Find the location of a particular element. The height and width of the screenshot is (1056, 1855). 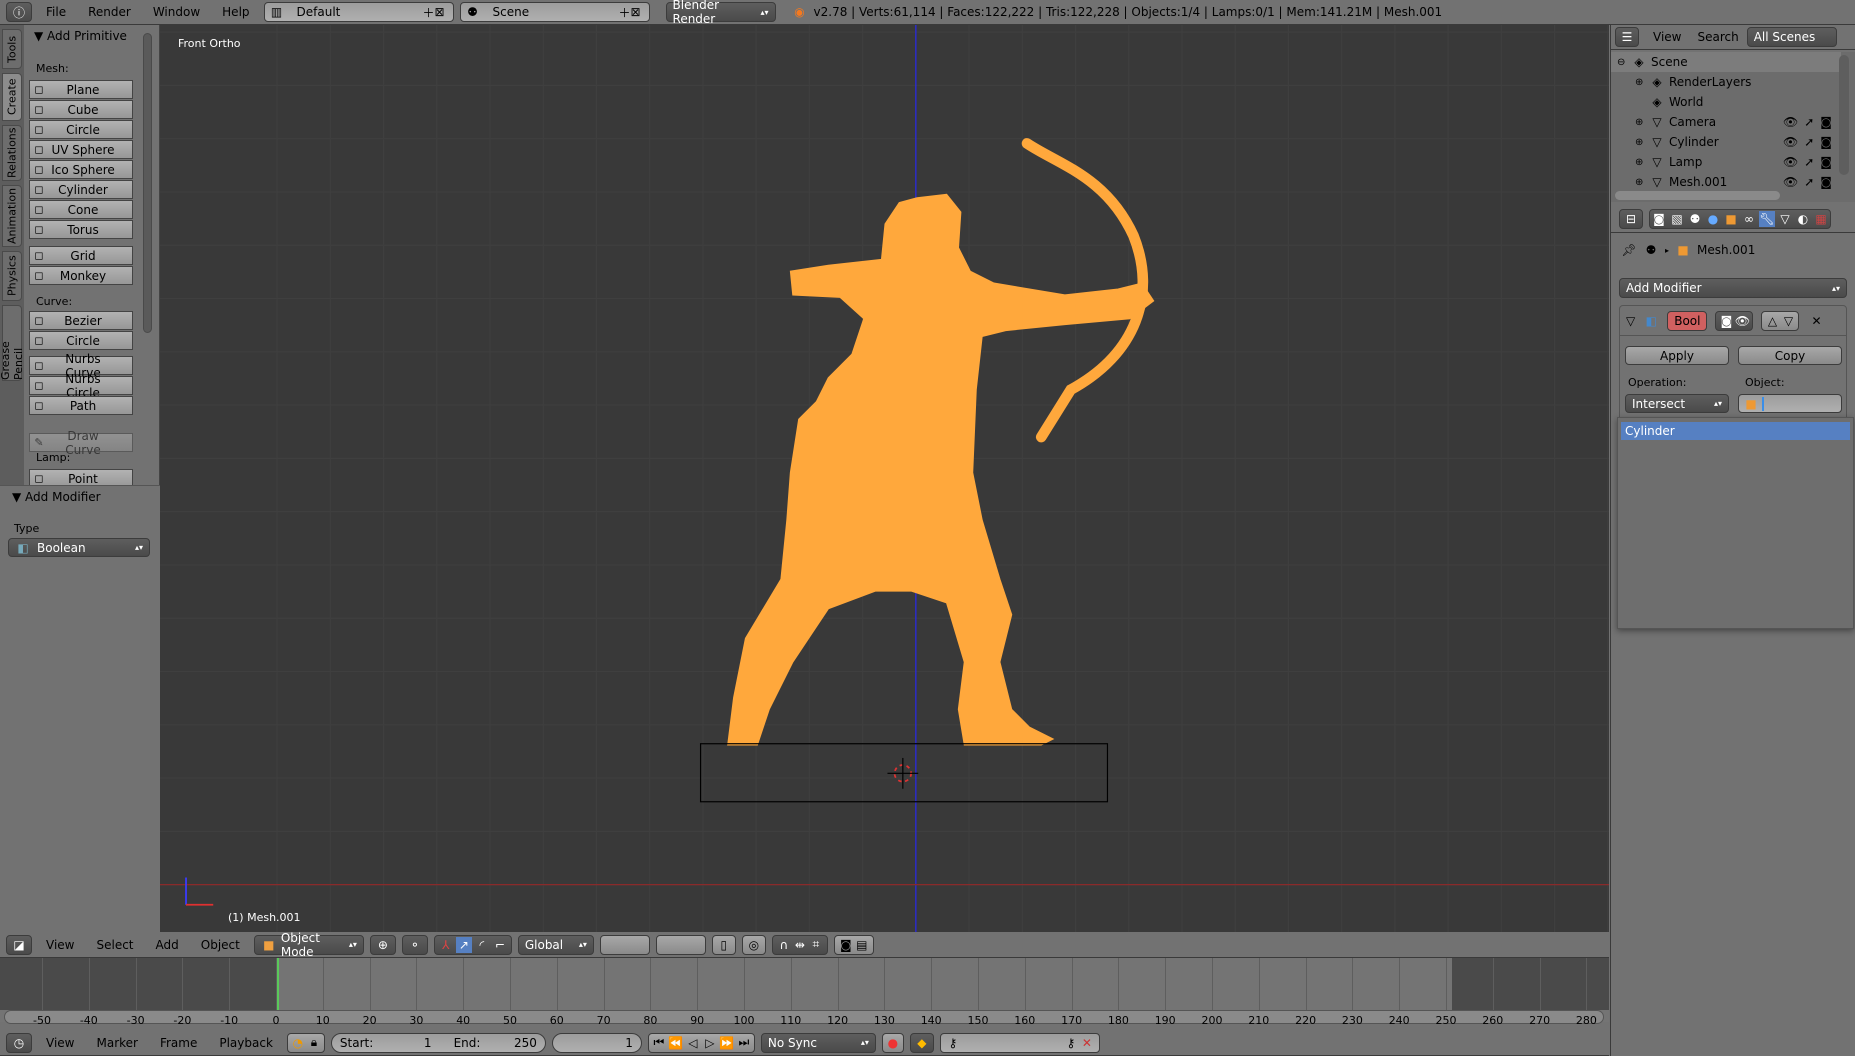

play-icon: ▷ is located at coordinates (710, 1043).